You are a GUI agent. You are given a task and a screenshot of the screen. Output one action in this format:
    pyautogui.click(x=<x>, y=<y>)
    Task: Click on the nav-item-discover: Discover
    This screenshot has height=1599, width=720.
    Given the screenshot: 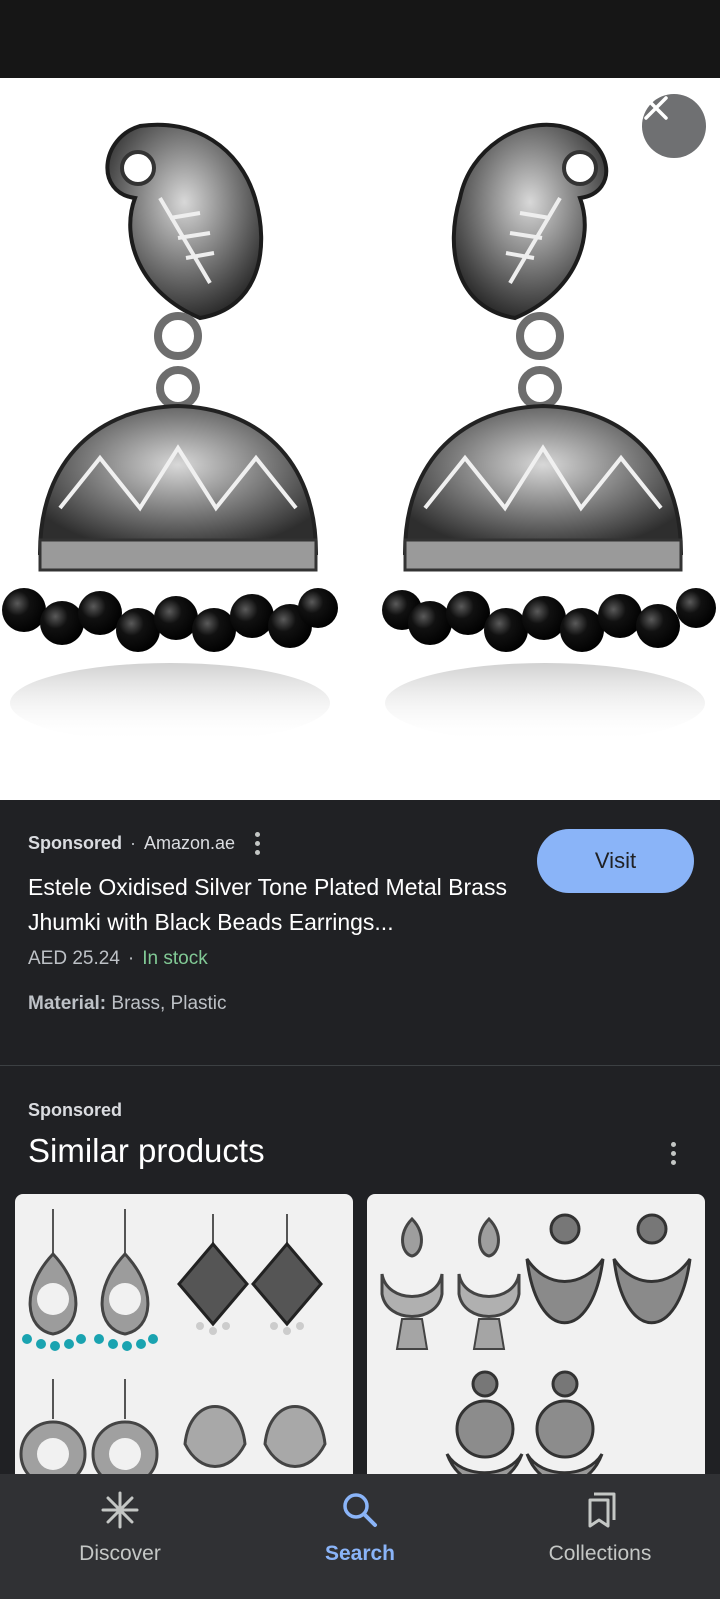 What is the action you would take?
    pyautogui.click(x=120, y=1536)
    